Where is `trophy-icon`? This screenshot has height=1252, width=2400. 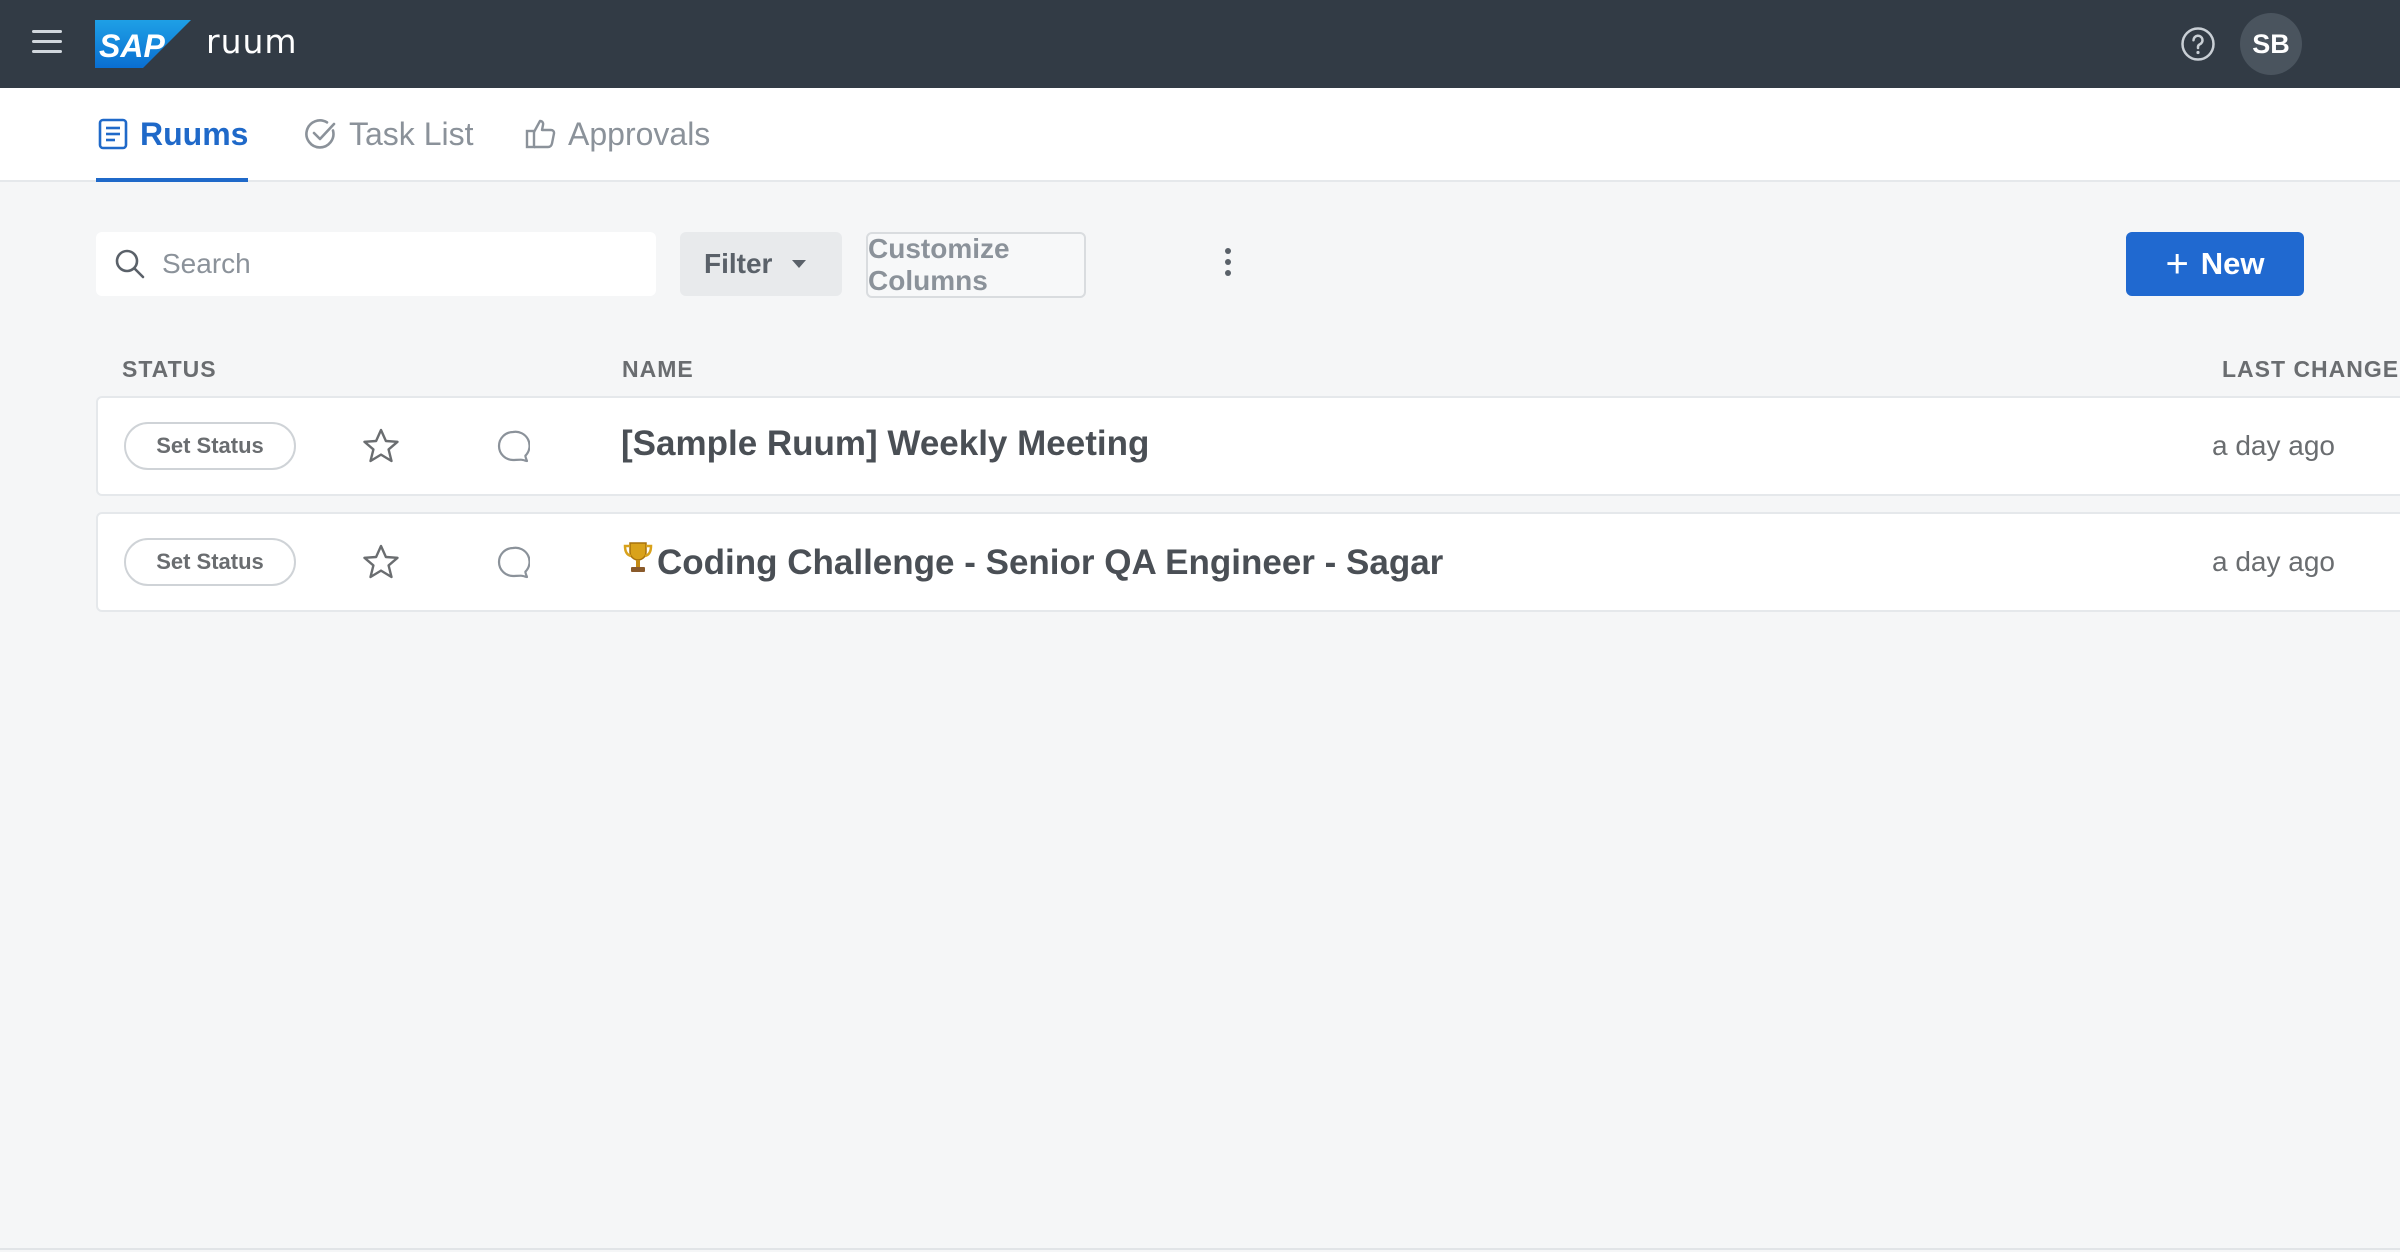 trophy-icon is located at coordinates (638, 557).